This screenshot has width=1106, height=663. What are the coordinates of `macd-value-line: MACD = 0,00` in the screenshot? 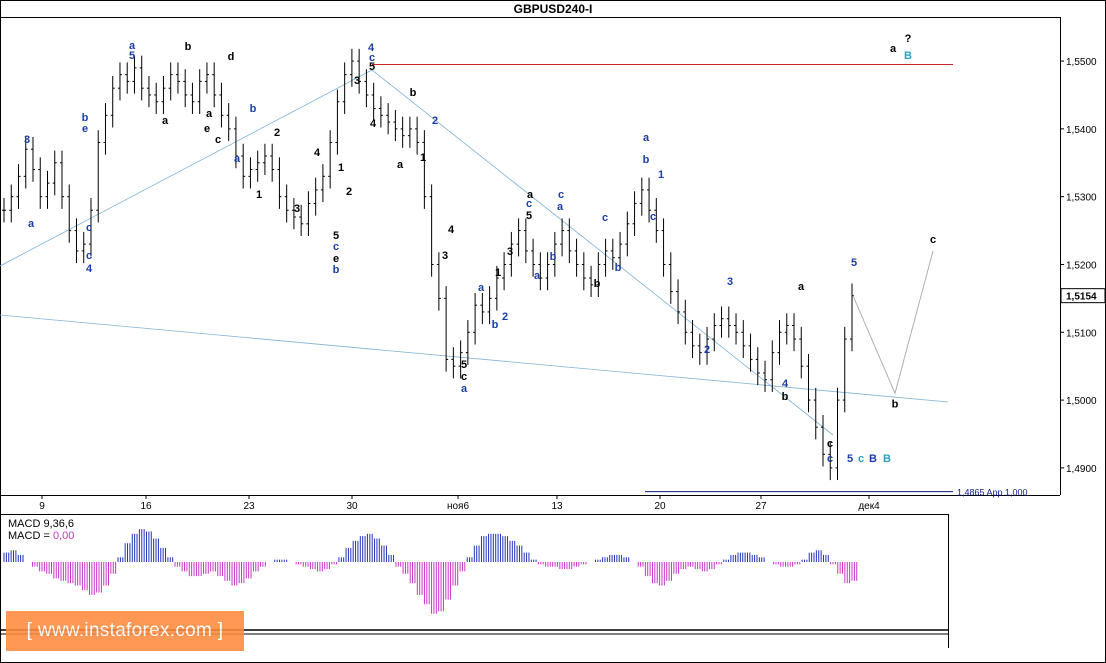 It's located at (41, 536).